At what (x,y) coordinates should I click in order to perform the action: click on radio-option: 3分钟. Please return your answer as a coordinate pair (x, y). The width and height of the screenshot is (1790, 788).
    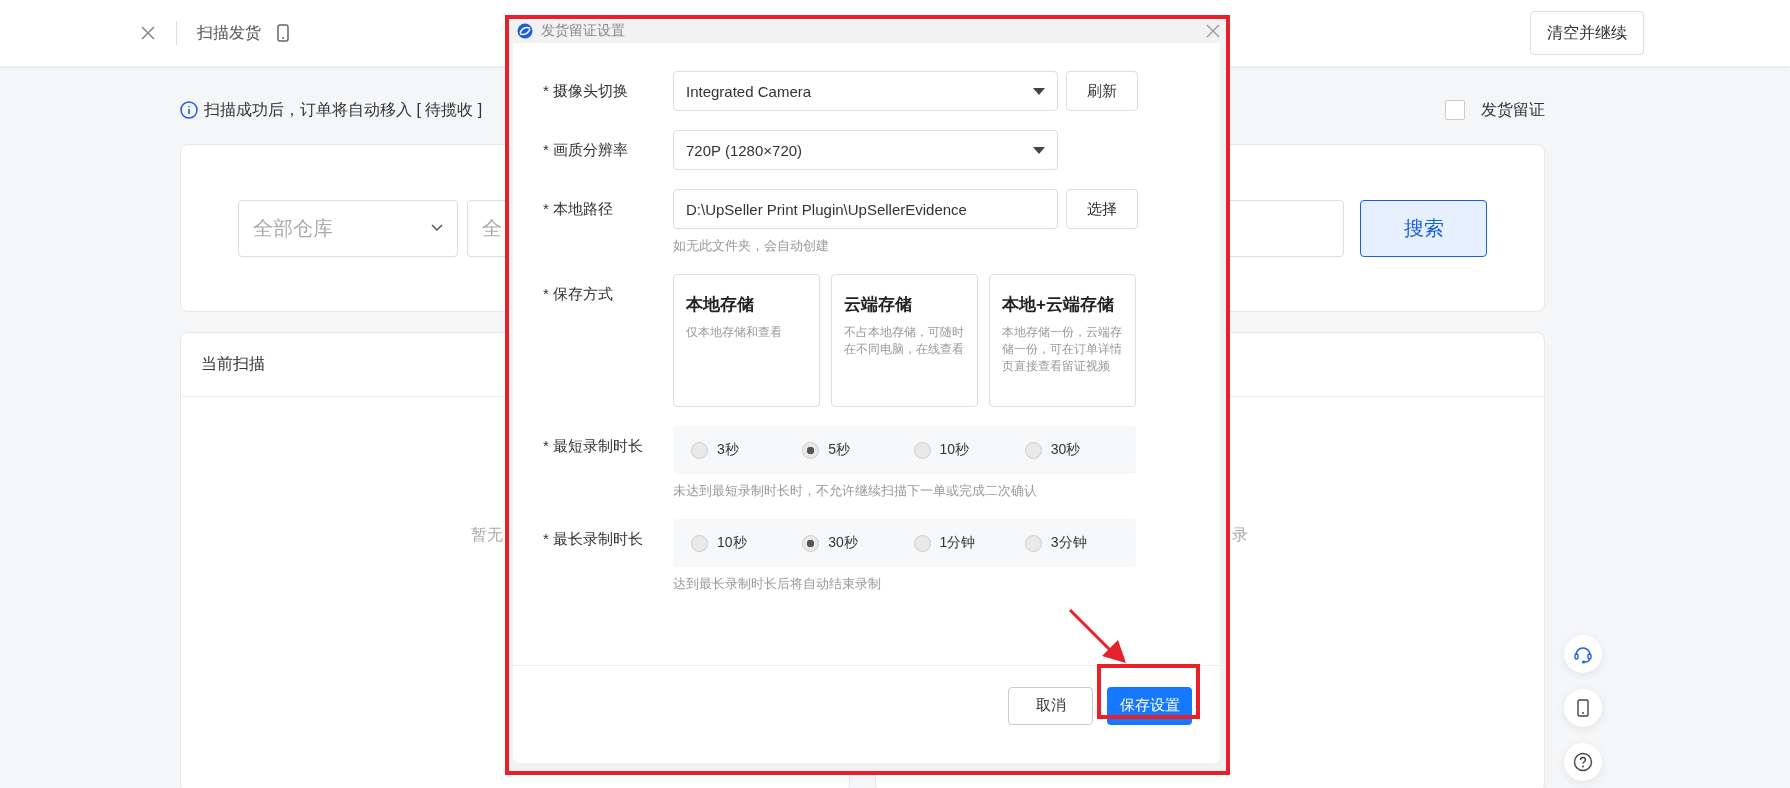
    Looking at the image, I should click on (1080, 543).